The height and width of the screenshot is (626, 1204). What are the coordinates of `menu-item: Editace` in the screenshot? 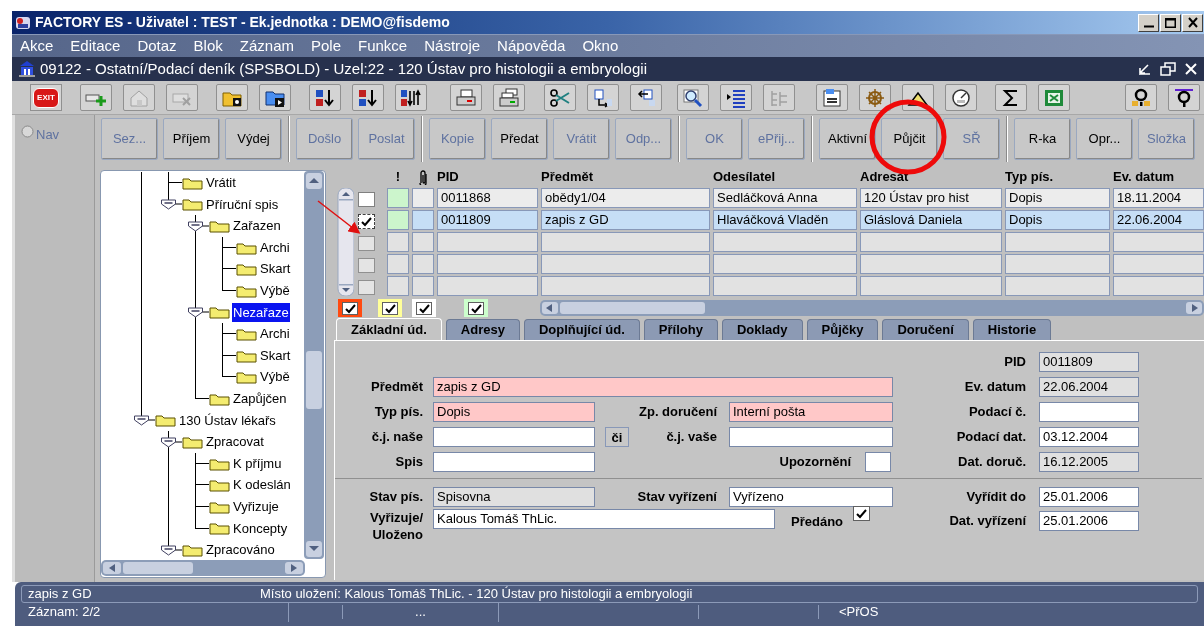 It's located at (95, 46).